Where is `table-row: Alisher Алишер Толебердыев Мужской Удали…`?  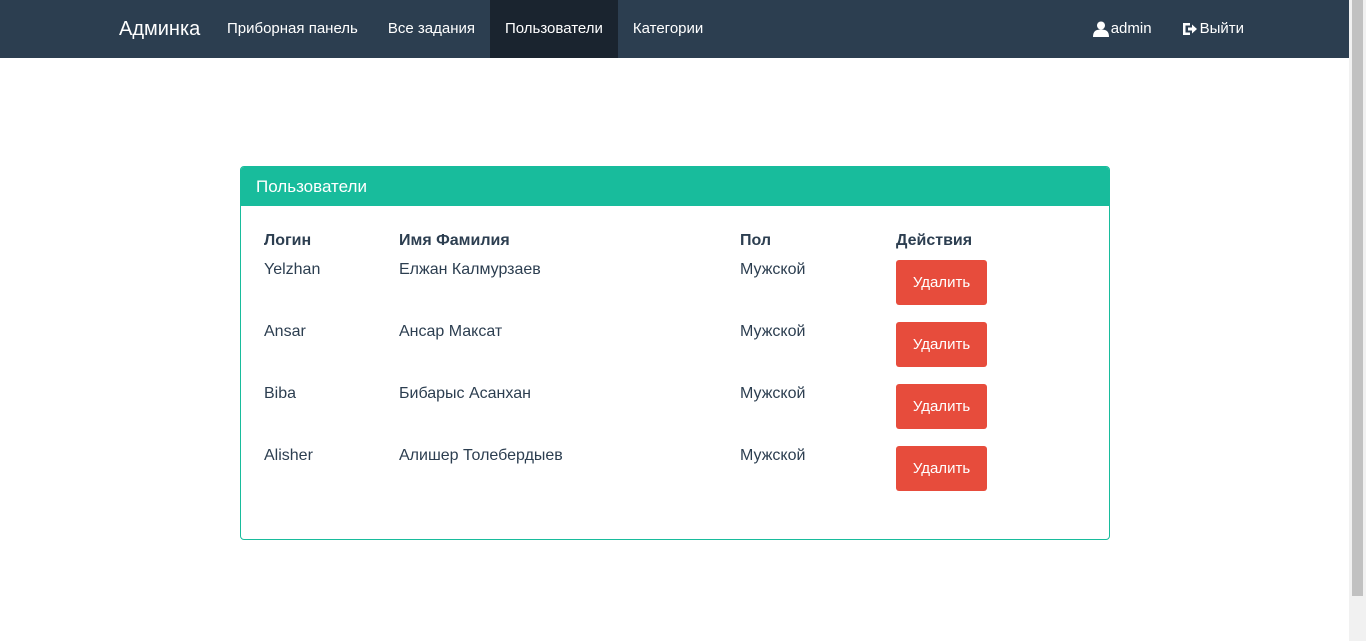
table-row: Alisher Алишер Толебердыев Мужской Удали… is located at coordinates (675, 474).